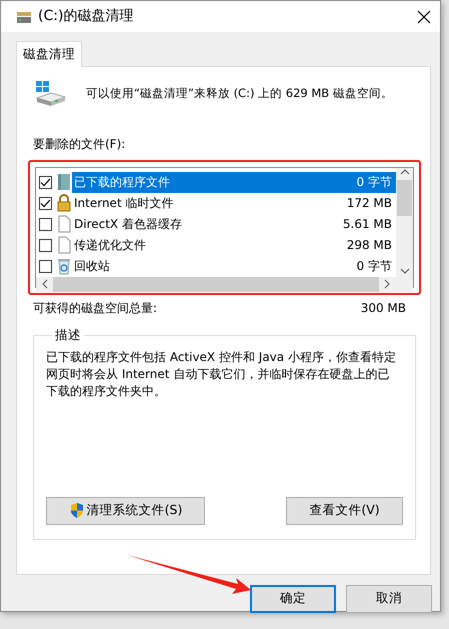 The height and width of the screenshot is (629, 449). I want to click on file-item: 传递优化文件 298 MB, so click(234, 245).